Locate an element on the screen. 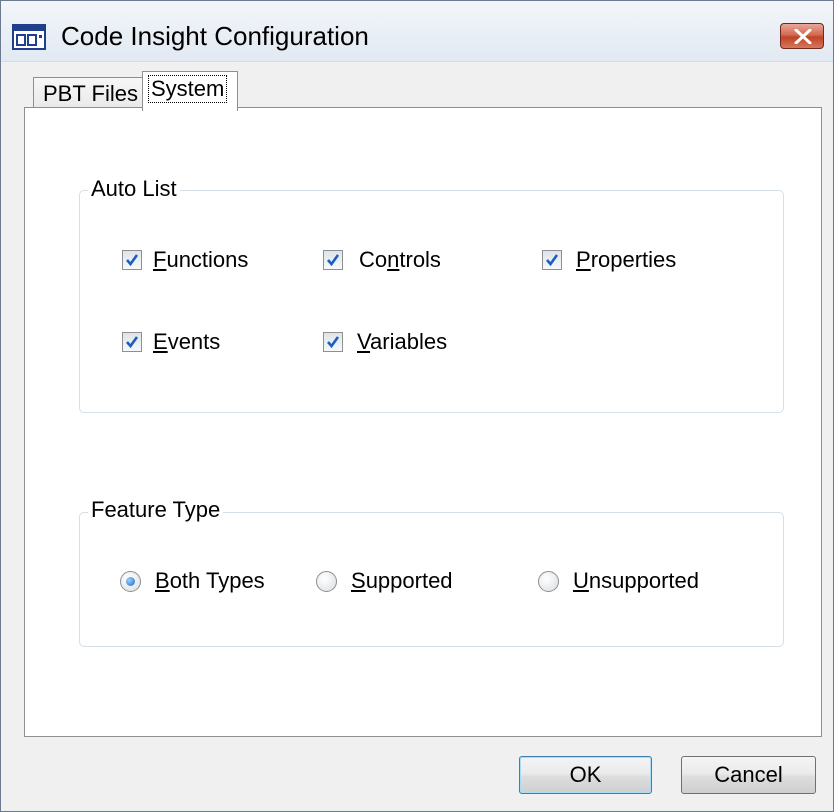  events-label: vents is located at coordinates (194, 341).